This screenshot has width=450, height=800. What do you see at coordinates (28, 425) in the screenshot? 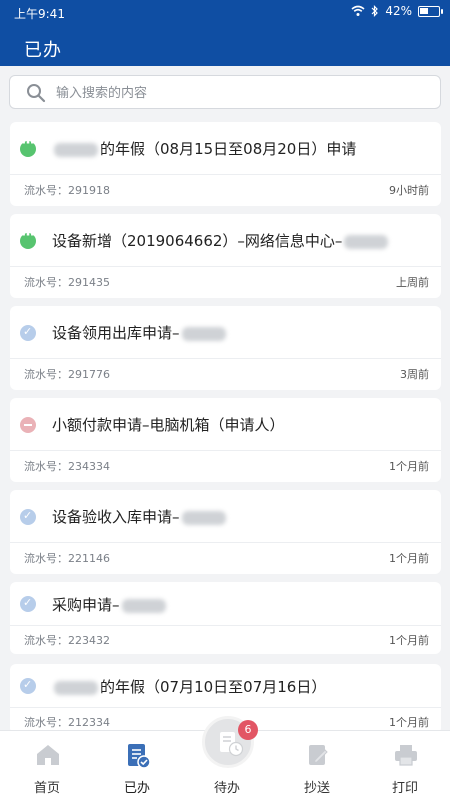
I see `rejected-status-icon` at bounding box center [28, 425].